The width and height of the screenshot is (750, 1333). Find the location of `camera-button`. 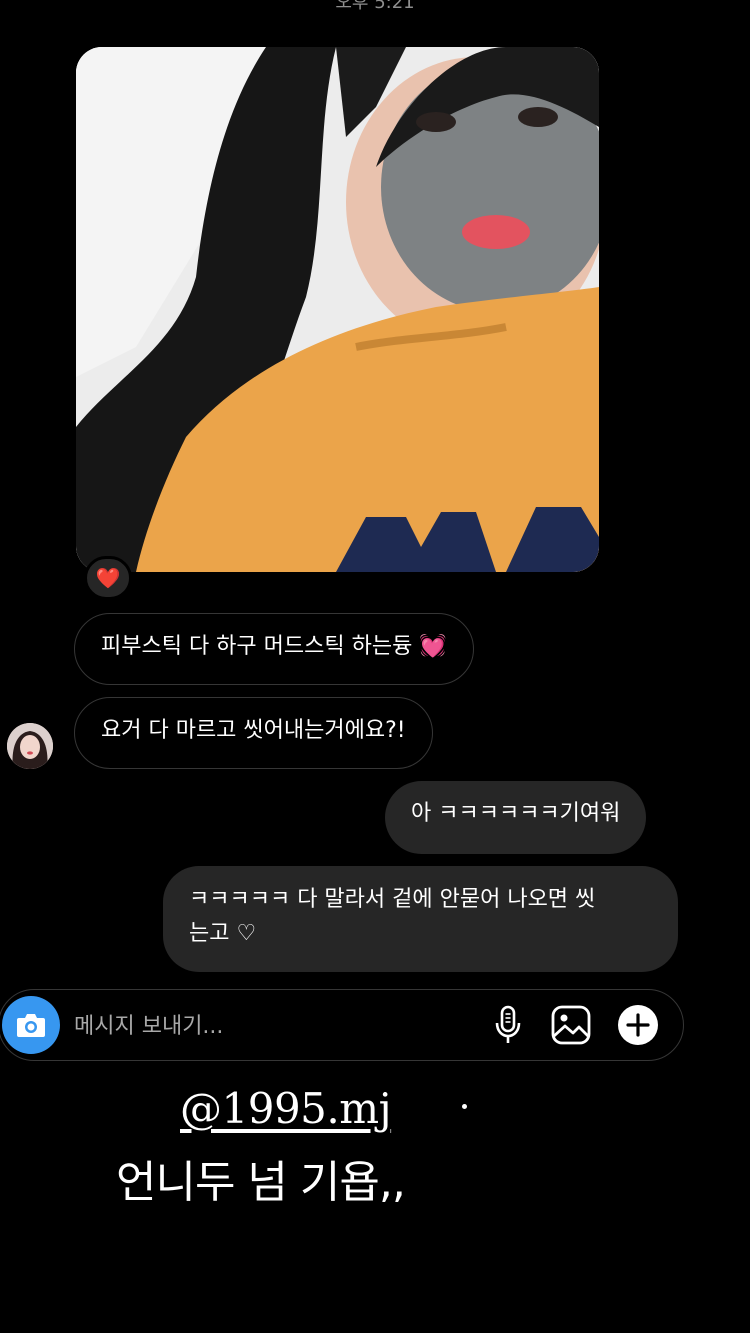

camera-button is located at coordinates (31, 1025).